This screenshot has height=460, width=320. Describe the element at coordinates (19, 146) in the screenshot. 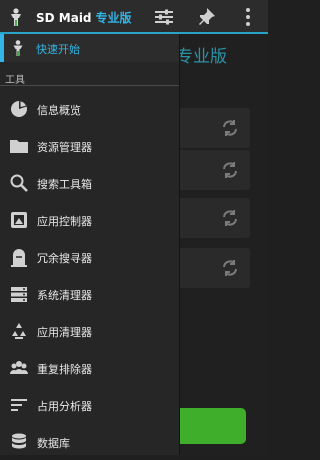

I see `folder-icon` at that location.